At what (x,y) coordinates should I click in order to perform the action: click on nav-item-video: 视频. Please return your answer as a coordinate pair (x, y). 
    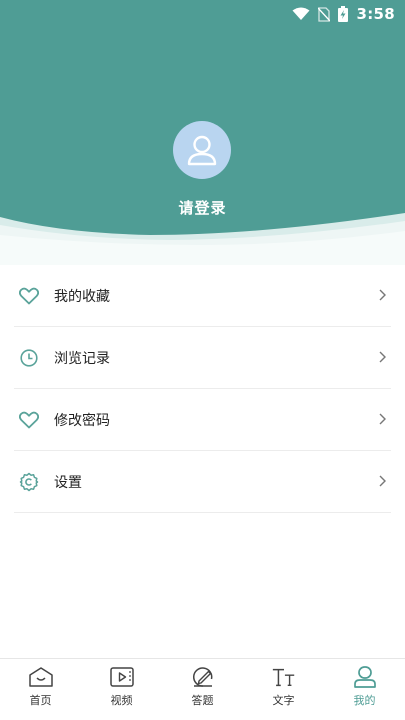
    Looking at the image, I should click on (121, 689).